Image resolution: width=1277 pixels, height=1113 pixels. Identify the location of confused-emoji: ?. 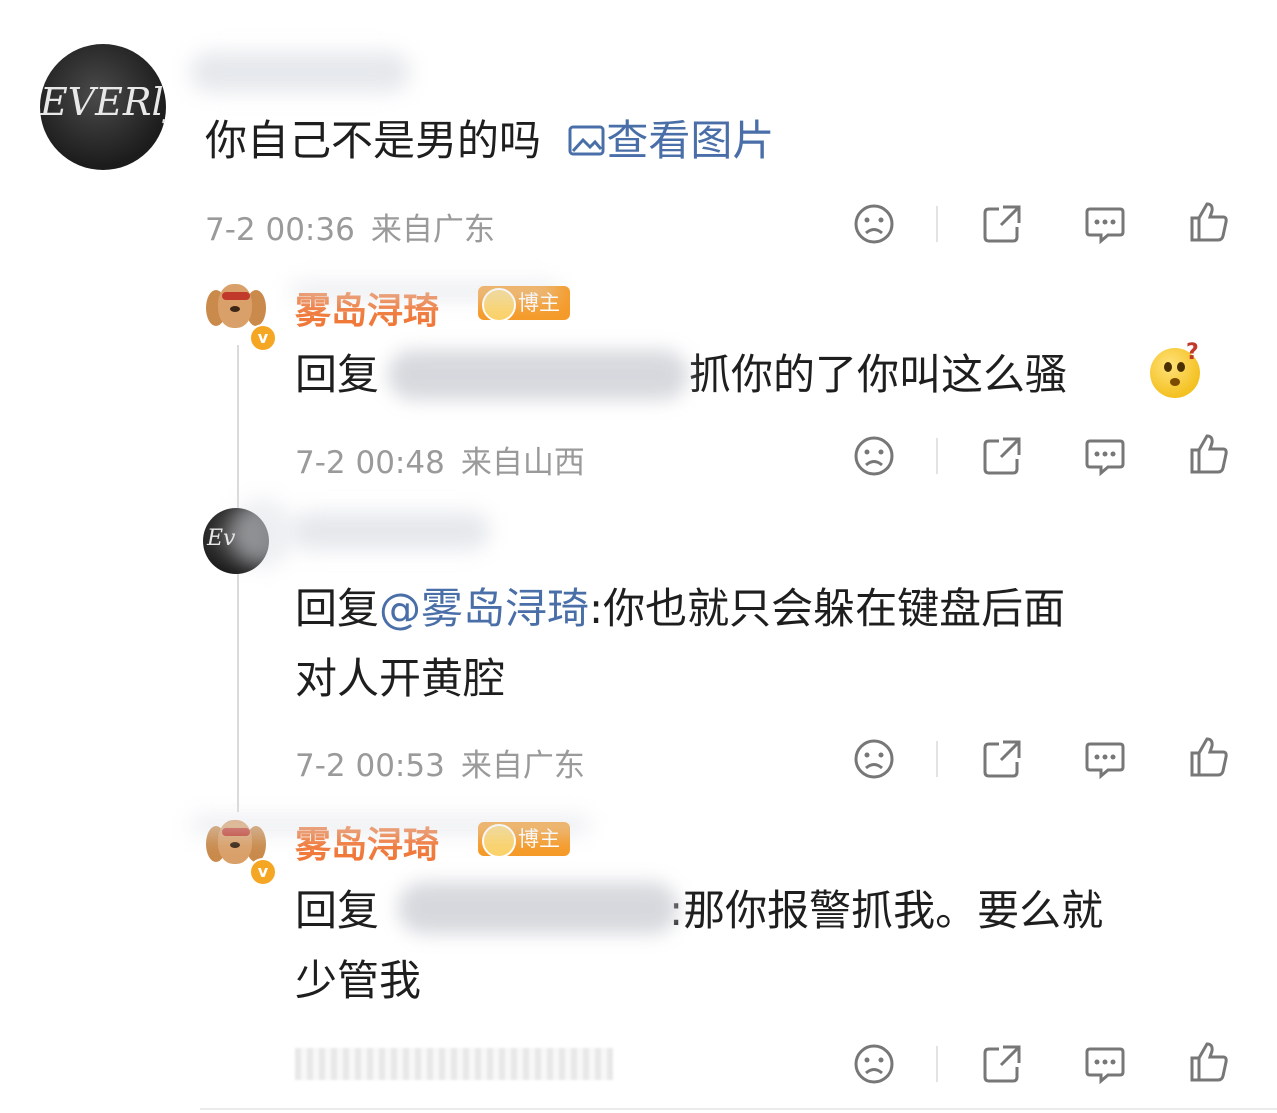
(1175, 369).